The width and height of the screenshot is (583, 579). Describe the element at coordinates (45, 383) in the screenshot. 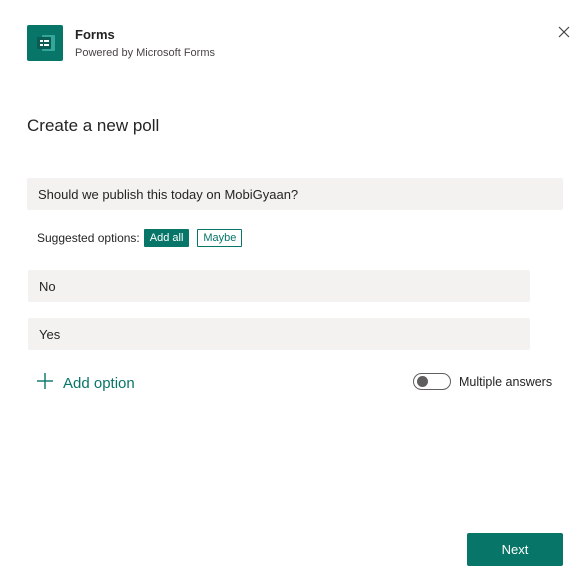

I see `plus-icon` at that location.